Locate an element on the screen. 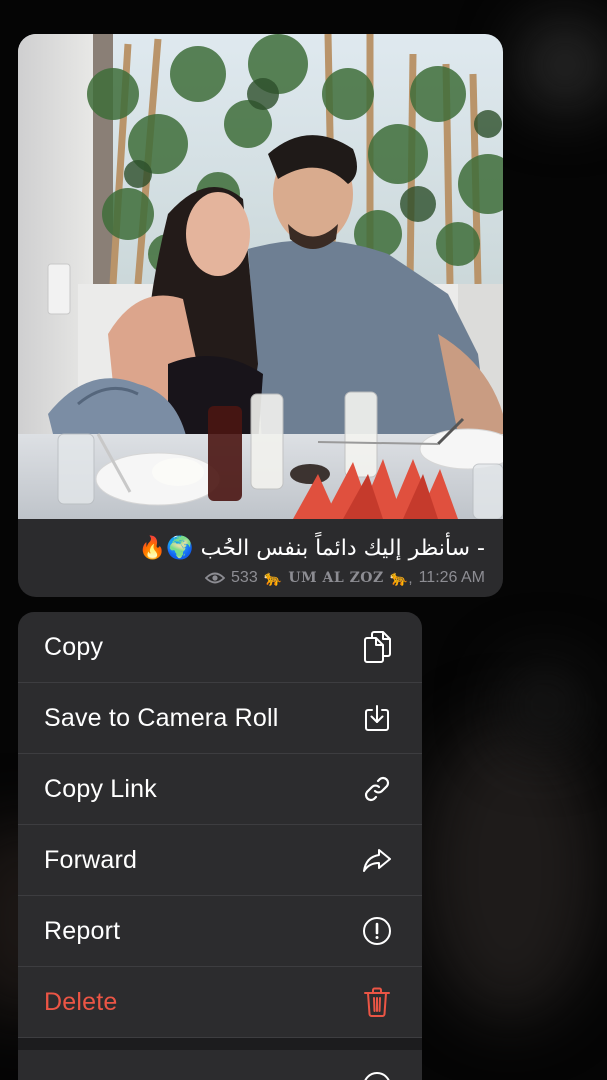 The image size is (607, 1080). menu-item-label: Delete is located at coordinates (81, 1001).